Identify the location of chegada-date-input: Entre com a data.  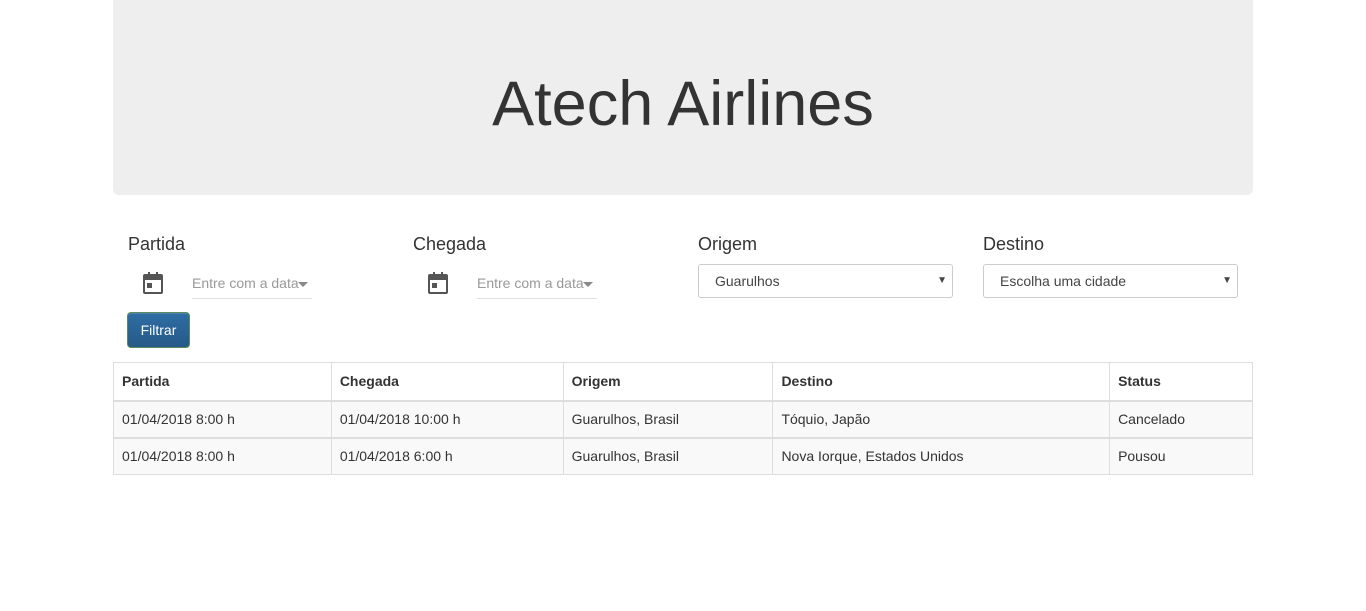
(537, 285).